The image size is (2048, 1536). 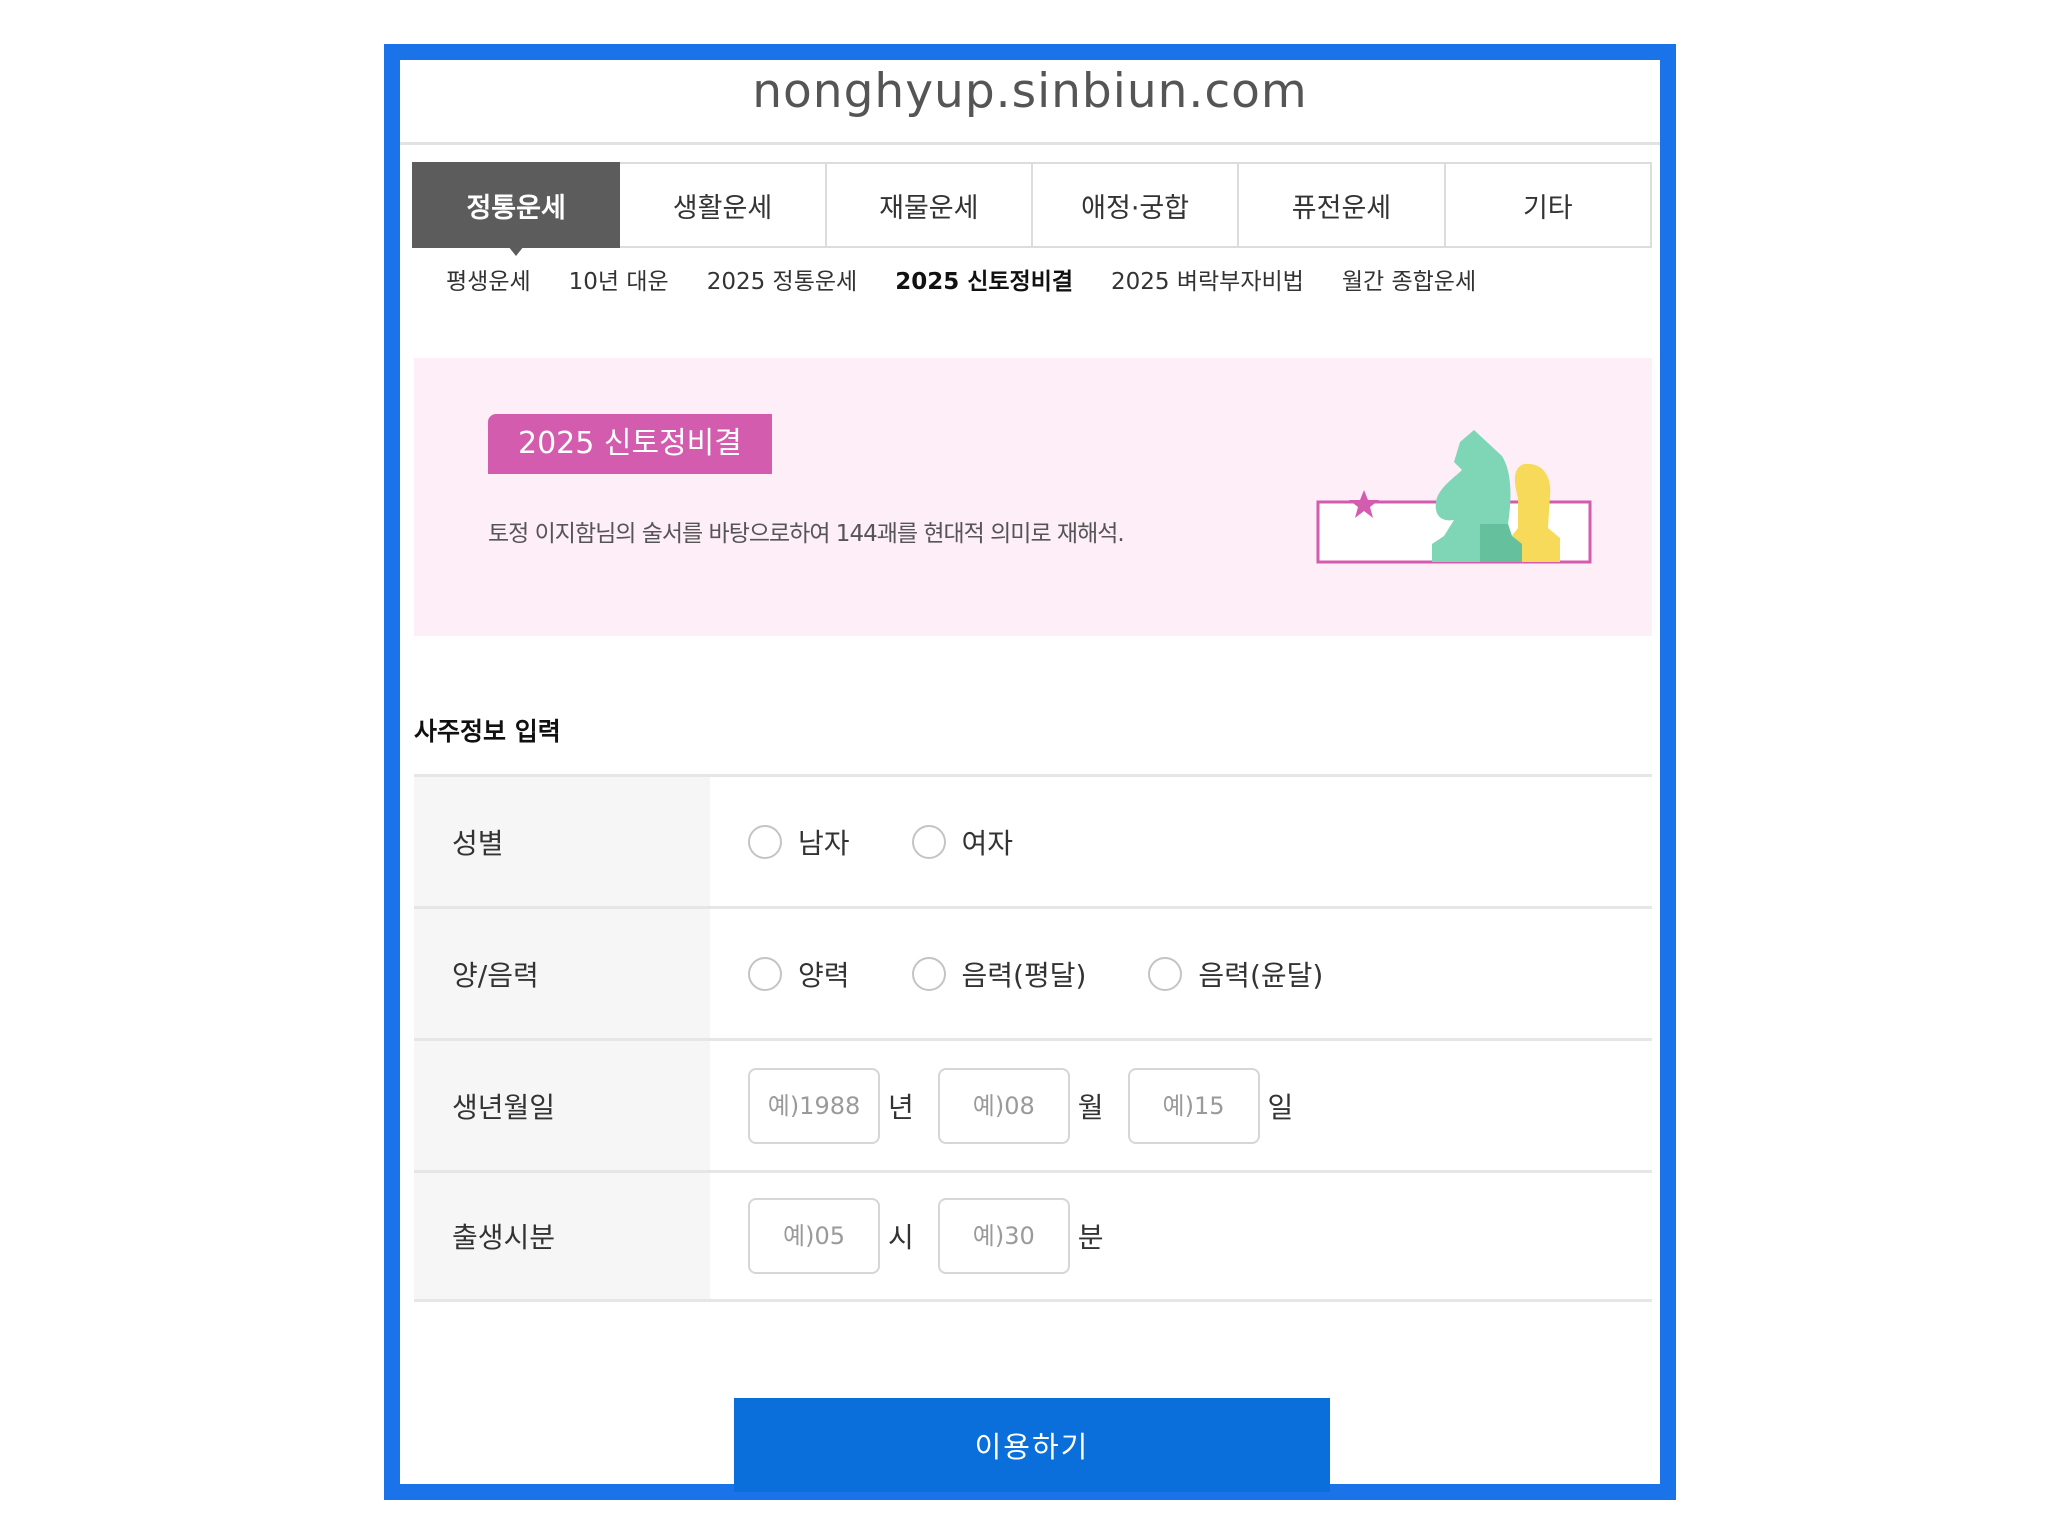 I want to click on subtab-monthly: 월간 종합운세, so click(x=1409, y=279).